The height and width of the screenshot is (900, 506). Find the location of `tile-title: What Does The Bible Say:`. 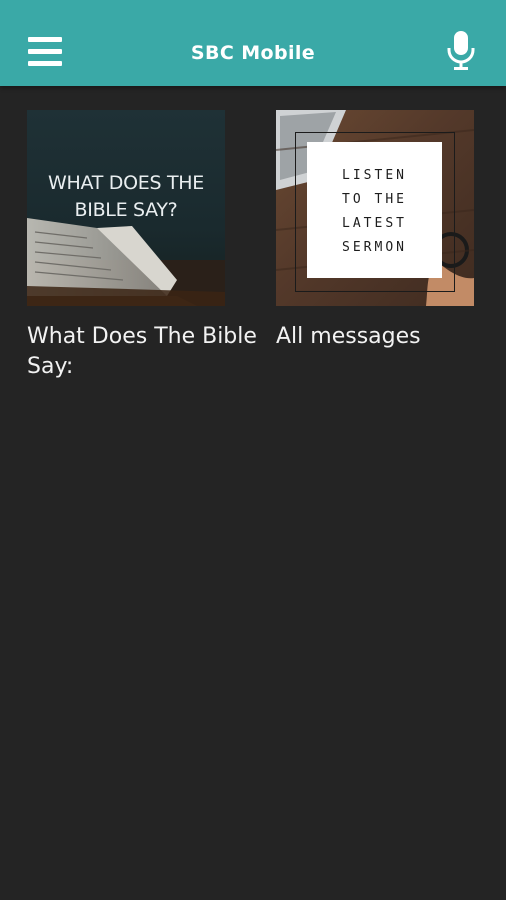

tile-title: What Does The Bible Say: is located at coordinates (142, 351).